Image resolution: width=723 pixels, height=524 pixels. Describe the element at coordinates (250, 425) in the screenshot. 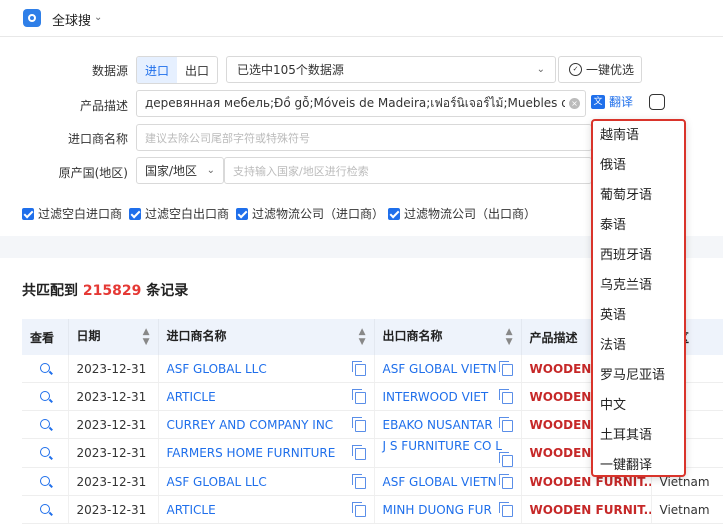

I see `cell-importer: CURREY AND COMPANY INC` at that location.